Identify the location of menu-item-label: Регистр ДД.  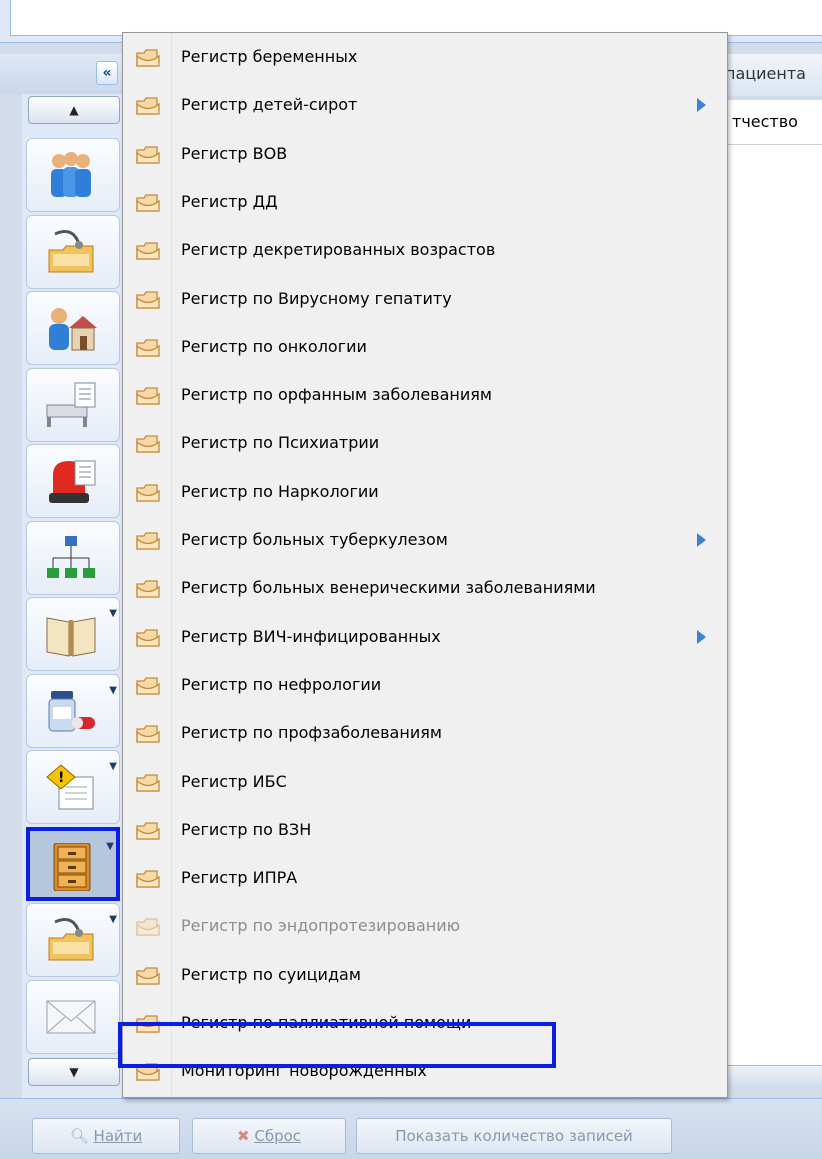
(229, 201).